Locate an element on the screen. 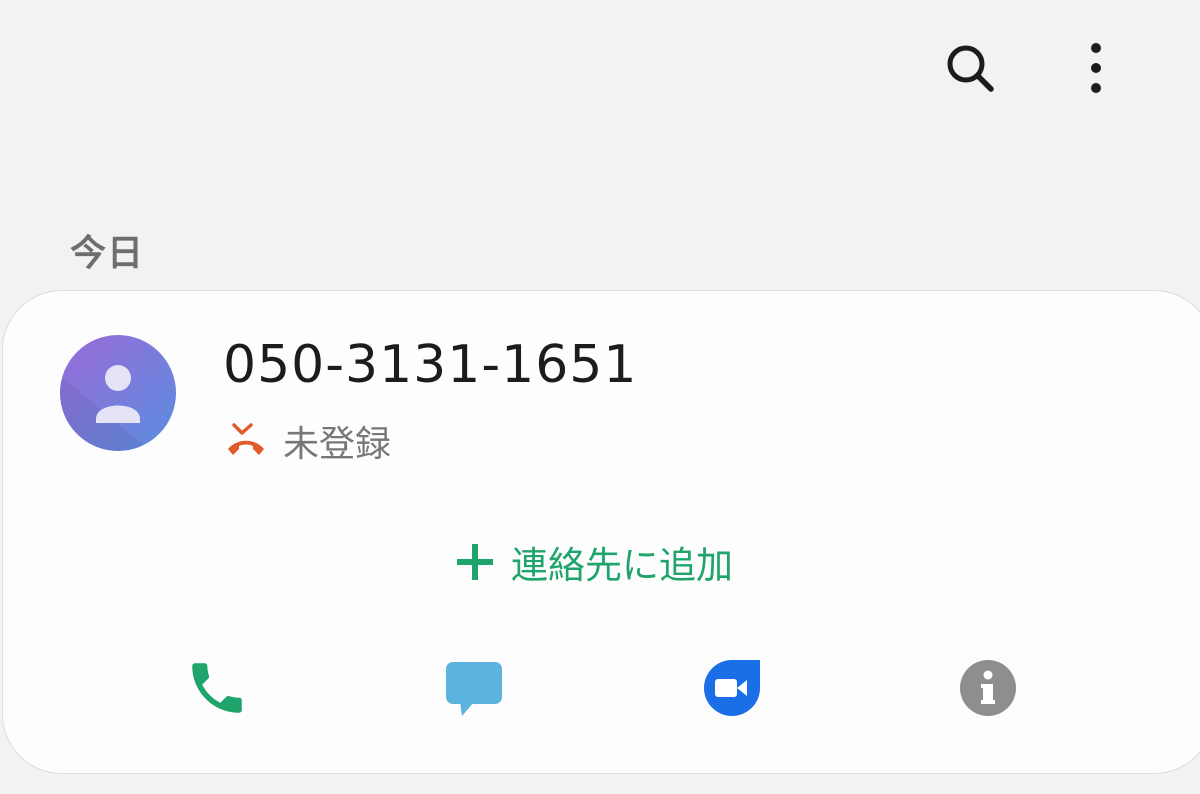 Image resolution: width=1200 pixels, height=794 pixels. video-call-button is located at coordinates (732, 688).